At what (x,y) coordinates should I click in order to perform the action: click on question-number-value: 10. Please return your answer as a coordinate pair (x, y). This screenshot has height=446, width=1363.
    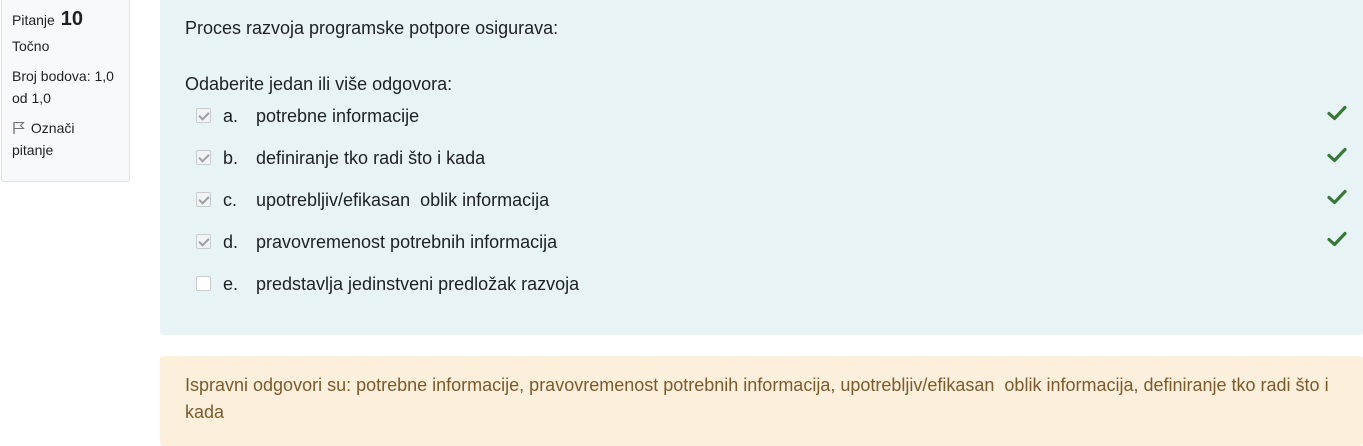
    Looking at the image, I should click on (71, 19).